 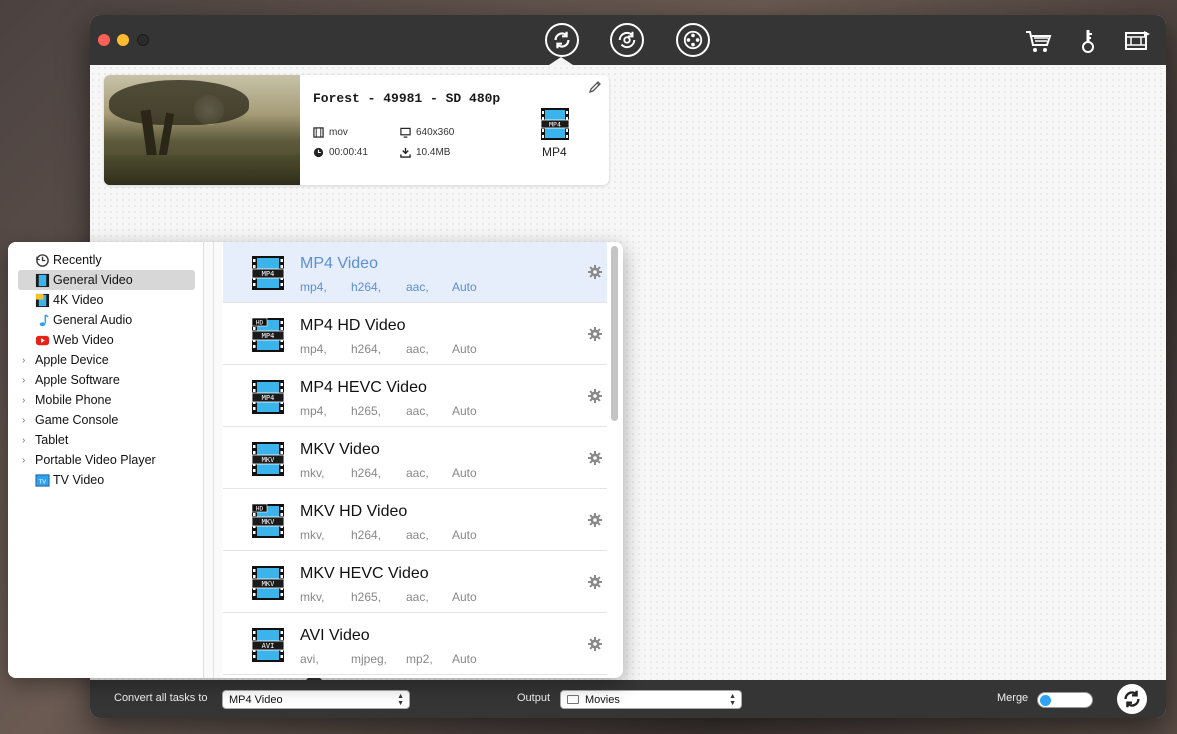 I want to click on duration-meta: 00:00:41, so click(x=340, y=152).